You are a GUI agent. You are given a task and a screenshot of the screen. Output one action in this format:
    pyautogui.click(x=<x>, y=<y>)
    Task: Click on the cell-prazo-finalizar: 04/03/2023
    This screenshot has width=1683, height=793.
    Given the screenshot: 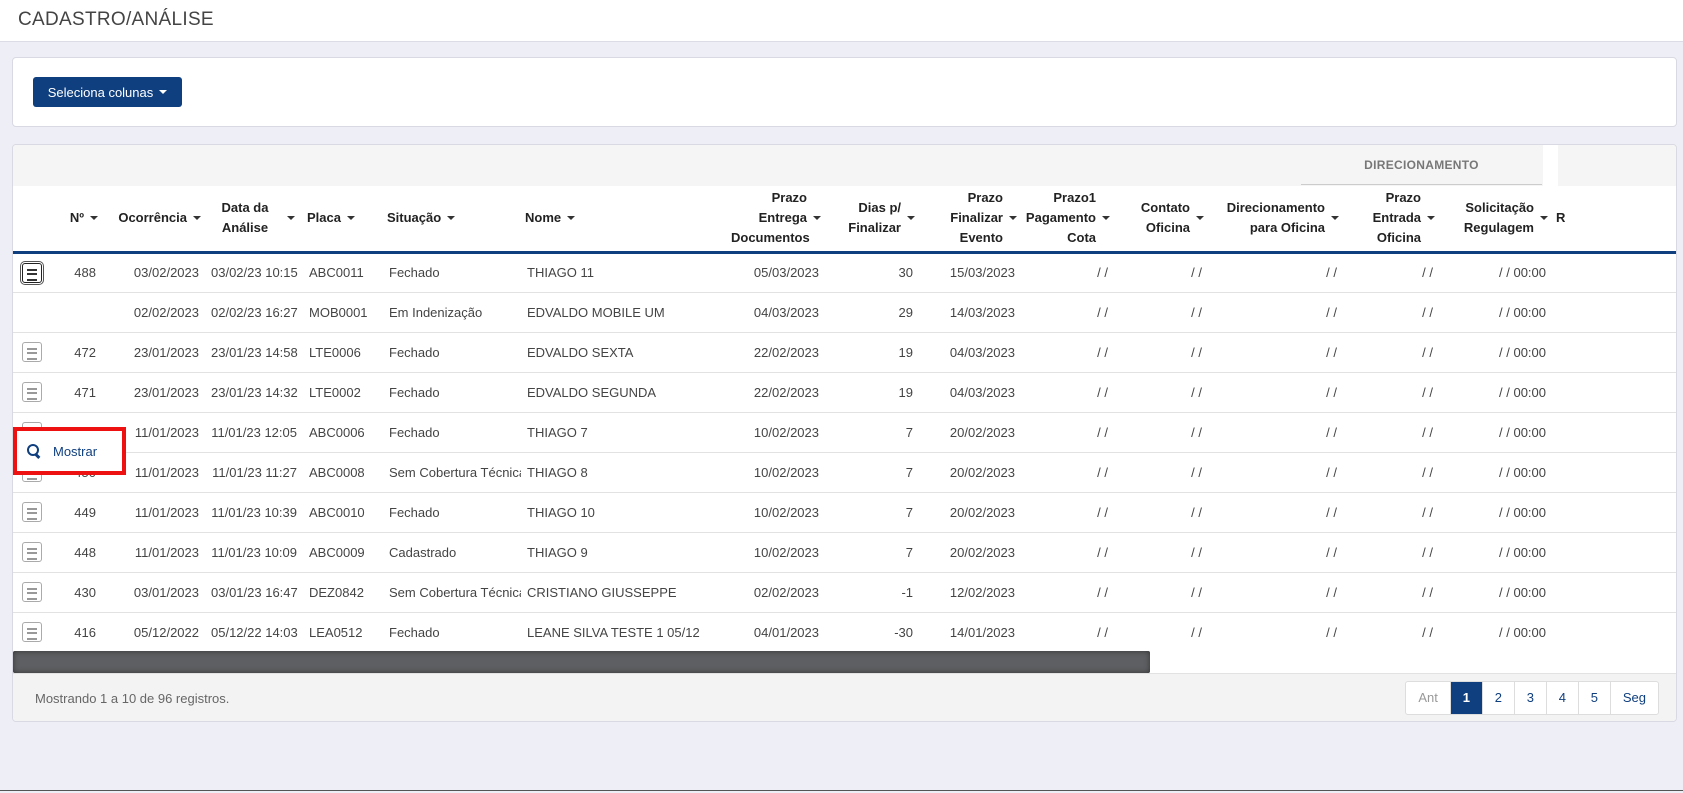 What is the action you would take?
    pyautogui.click(x=970, y=352)
    